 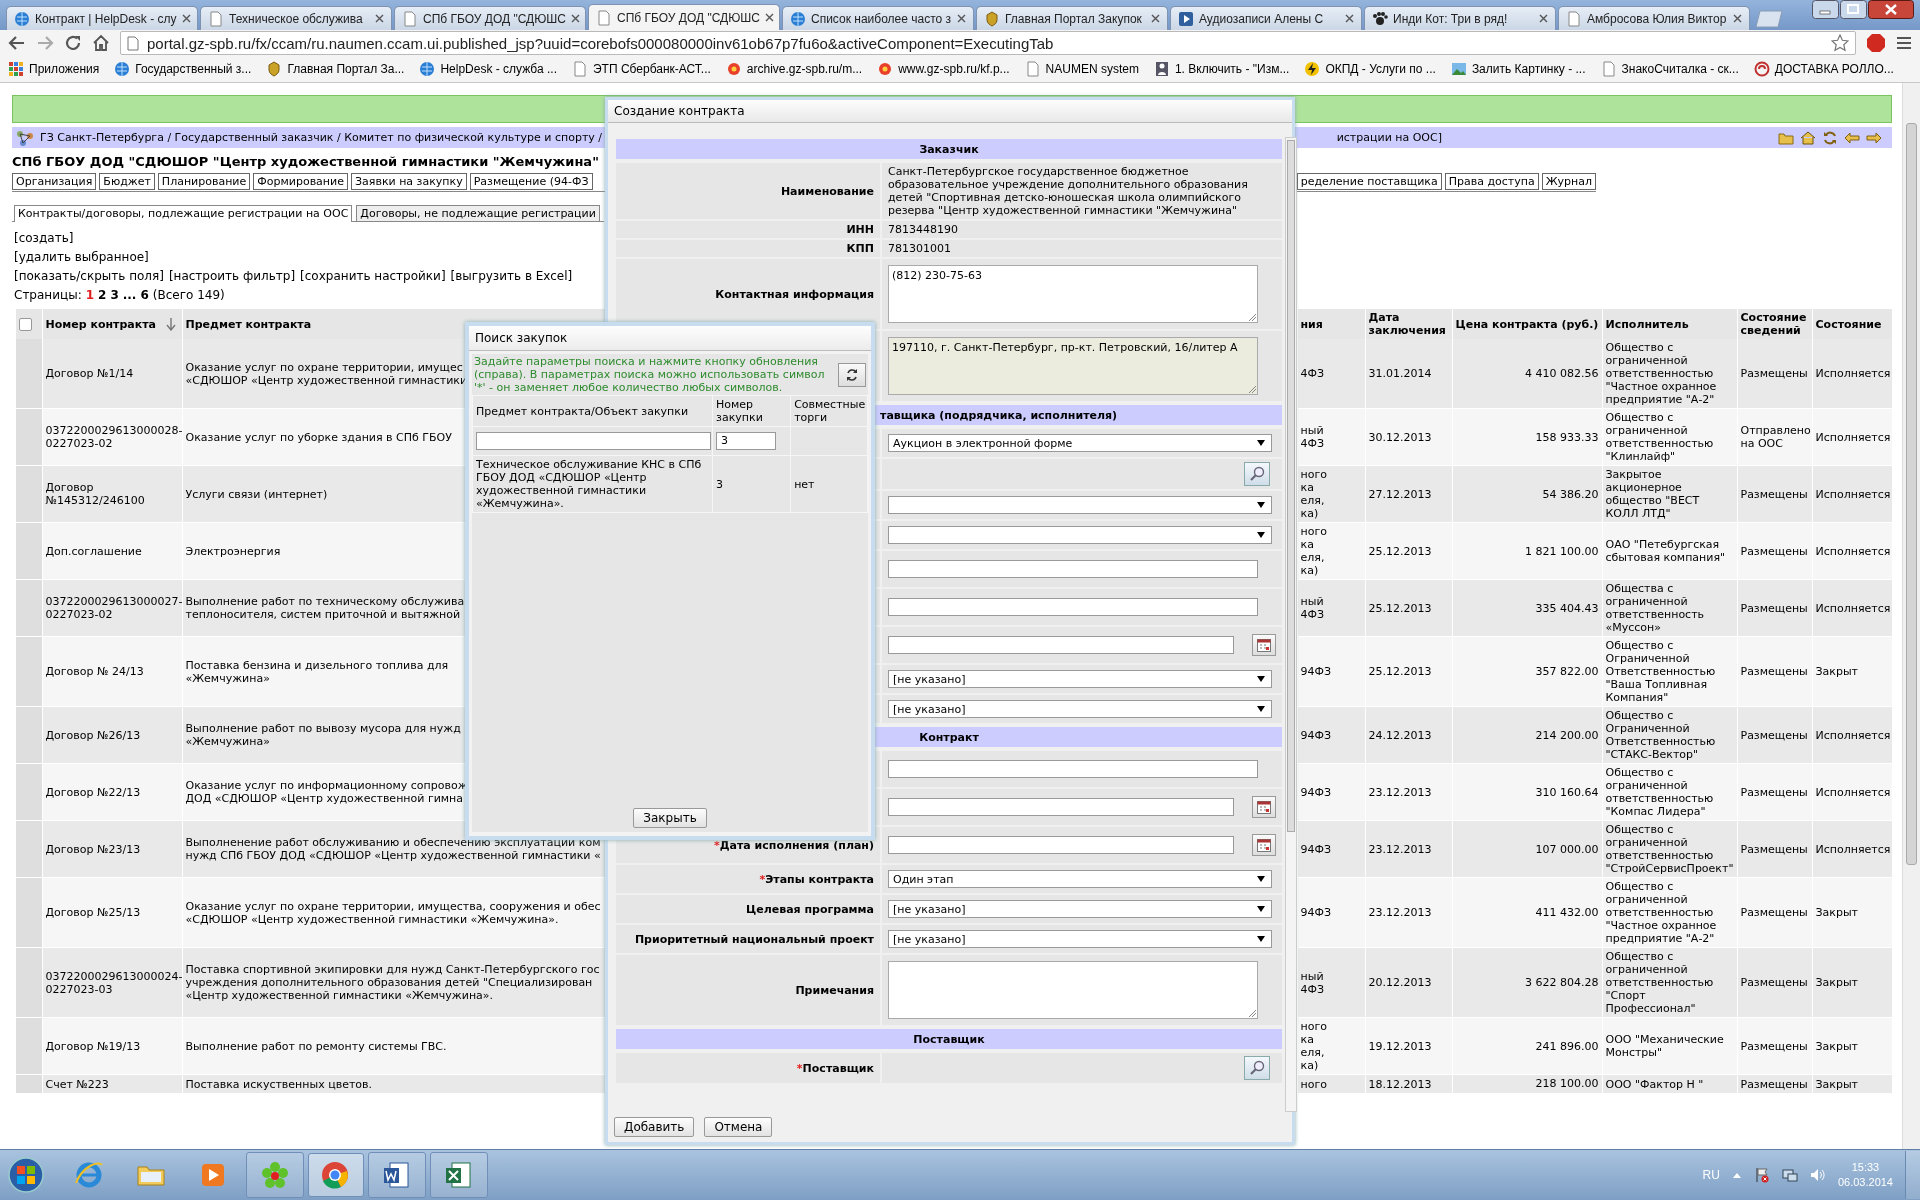 I want to click on flag-icon, so click(x=1761, y=1175).